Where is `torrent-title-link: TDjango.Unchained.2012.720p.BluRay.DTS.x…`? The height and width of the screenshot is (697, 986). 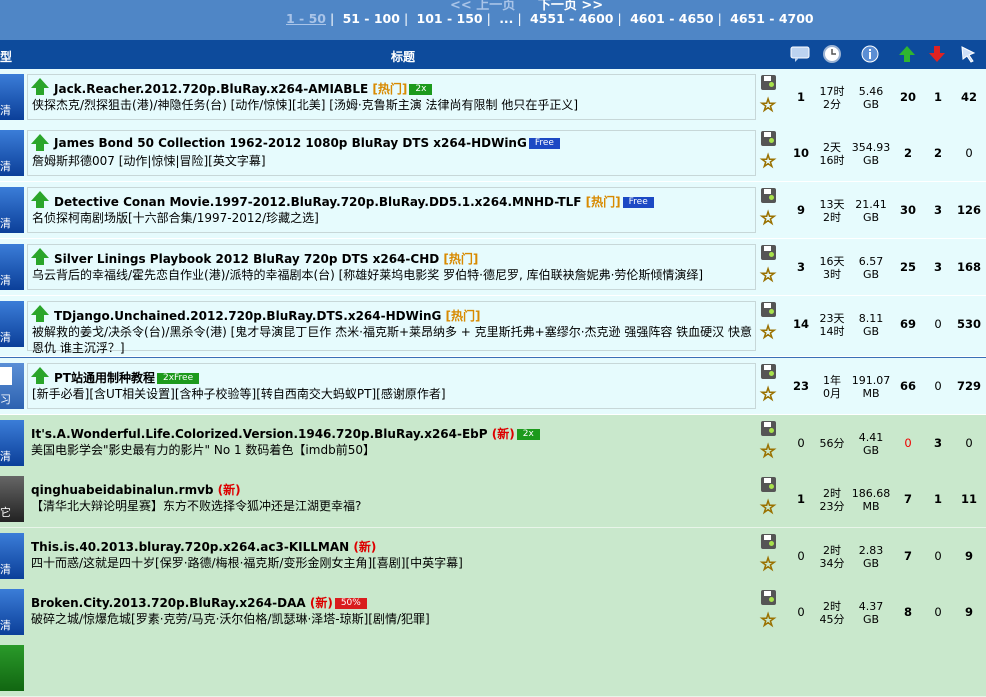
torrent-title-link: TDjango.Unchained.2012.720p.BluRay.DTS.x… is located at coordinates (267, 315).